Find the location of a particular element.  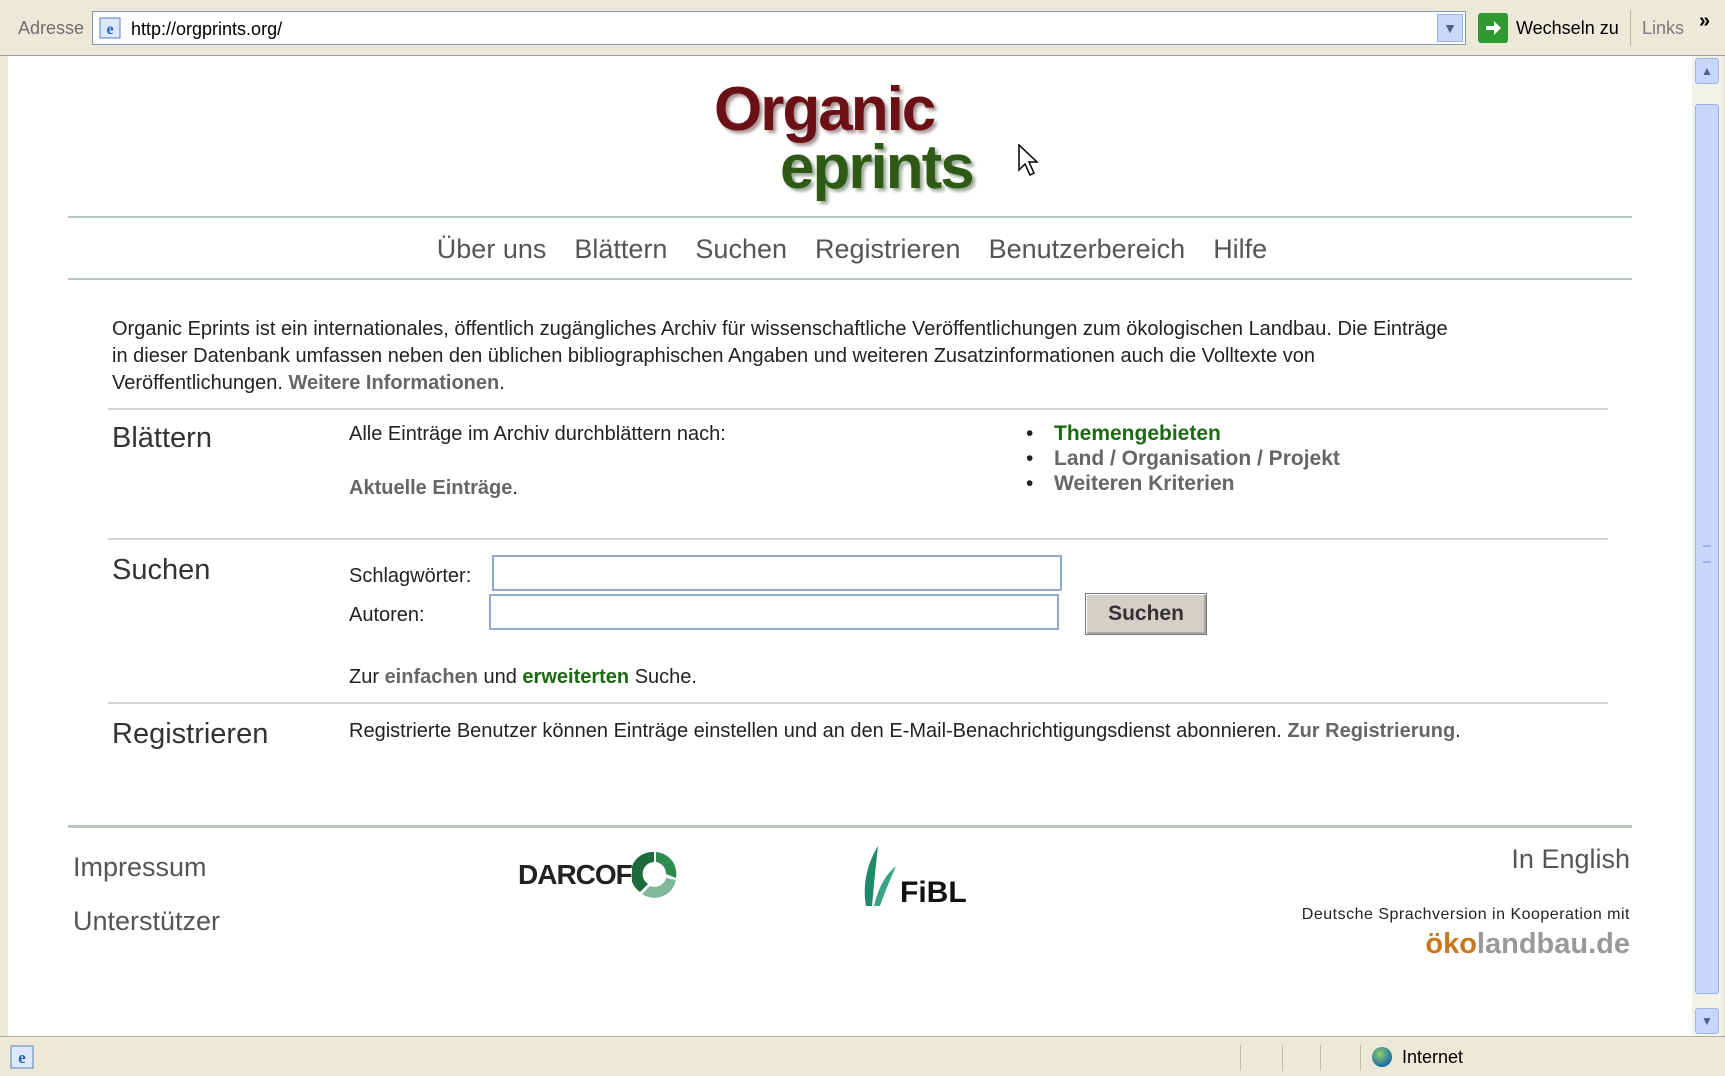

nav-browse: Blättern is located at coordinates (620, 249).